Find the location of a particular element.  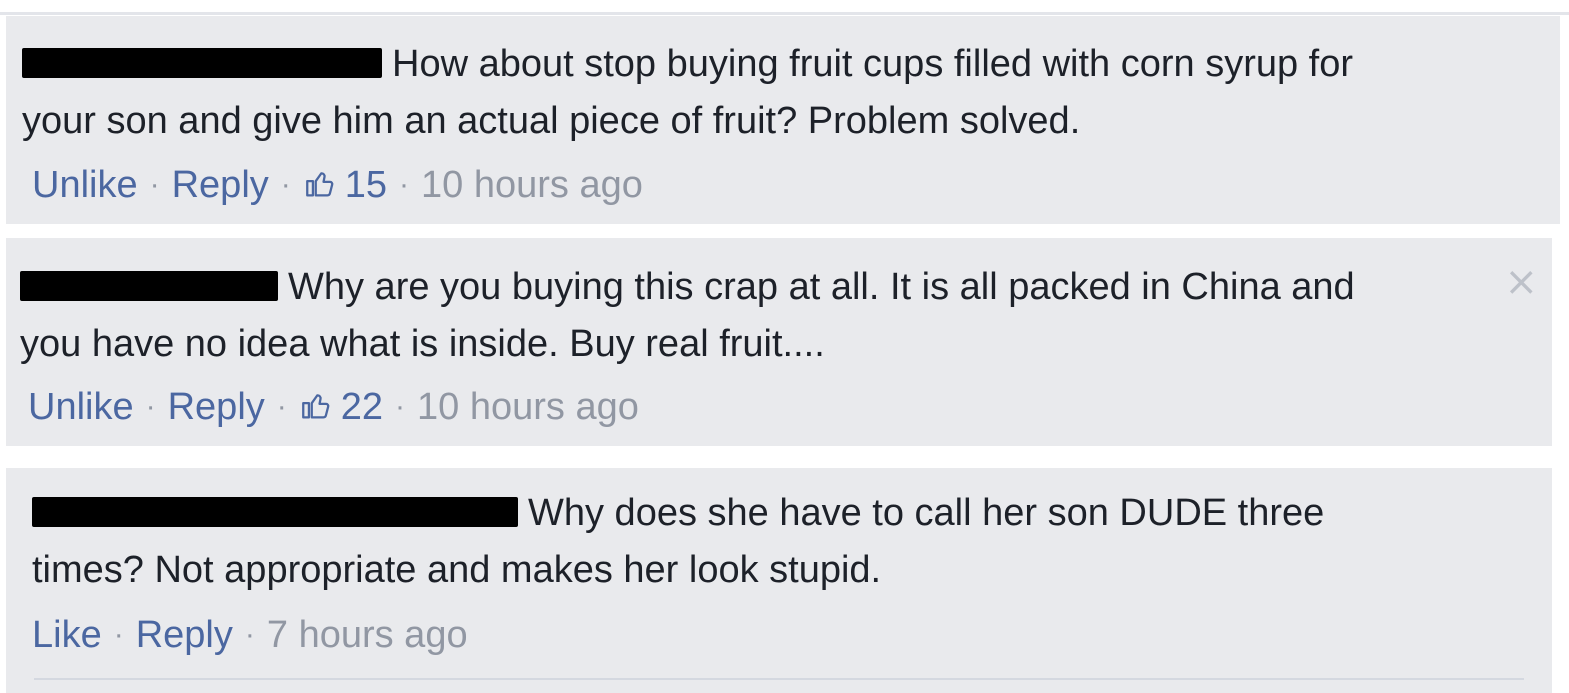

timestamp-link: 7 hours ago is located at coordinates (367, 635).